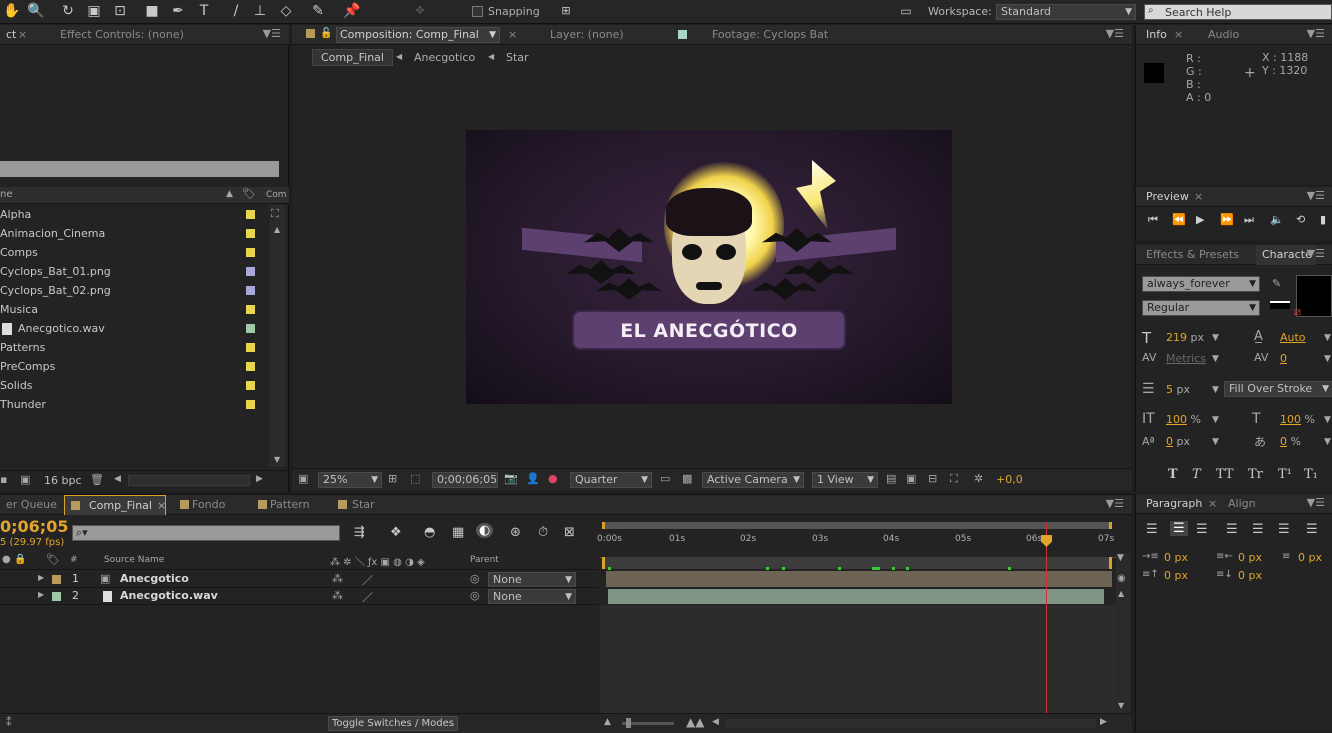 The image size is (1332, 733). I want to click on stroke-width-value: 5 px, so click(1178, 389).